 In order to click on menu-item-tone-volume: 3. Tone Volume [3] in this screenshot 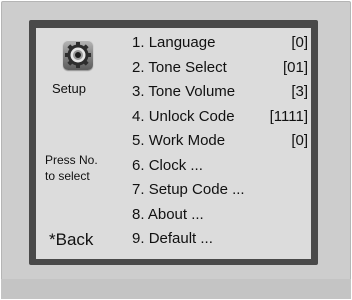, I will do `click(220, 92)`.